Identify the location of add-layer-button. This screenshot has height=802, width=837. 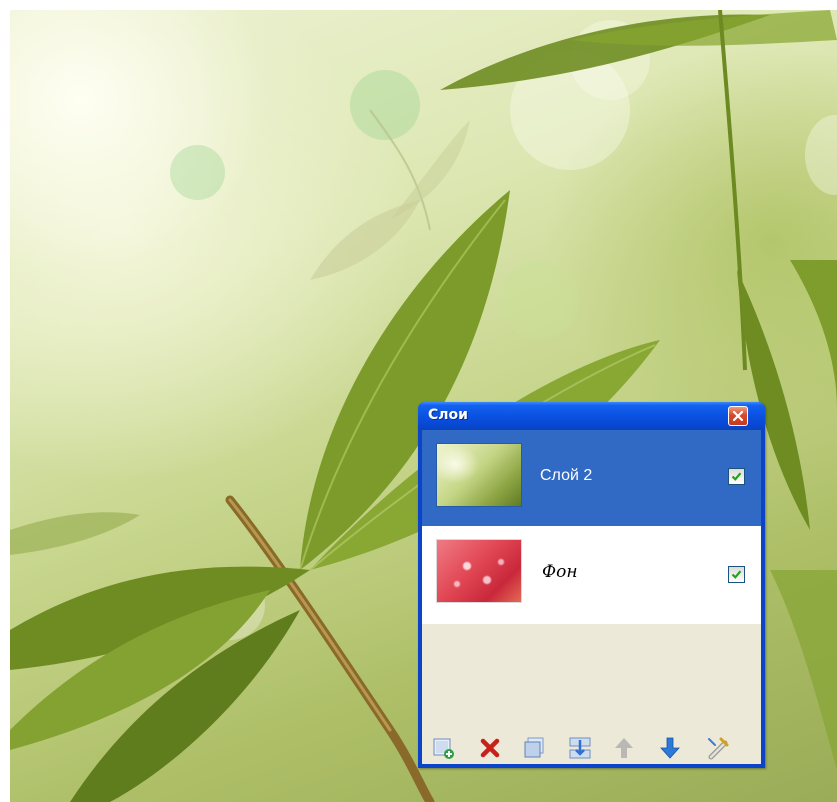
(444, 748).